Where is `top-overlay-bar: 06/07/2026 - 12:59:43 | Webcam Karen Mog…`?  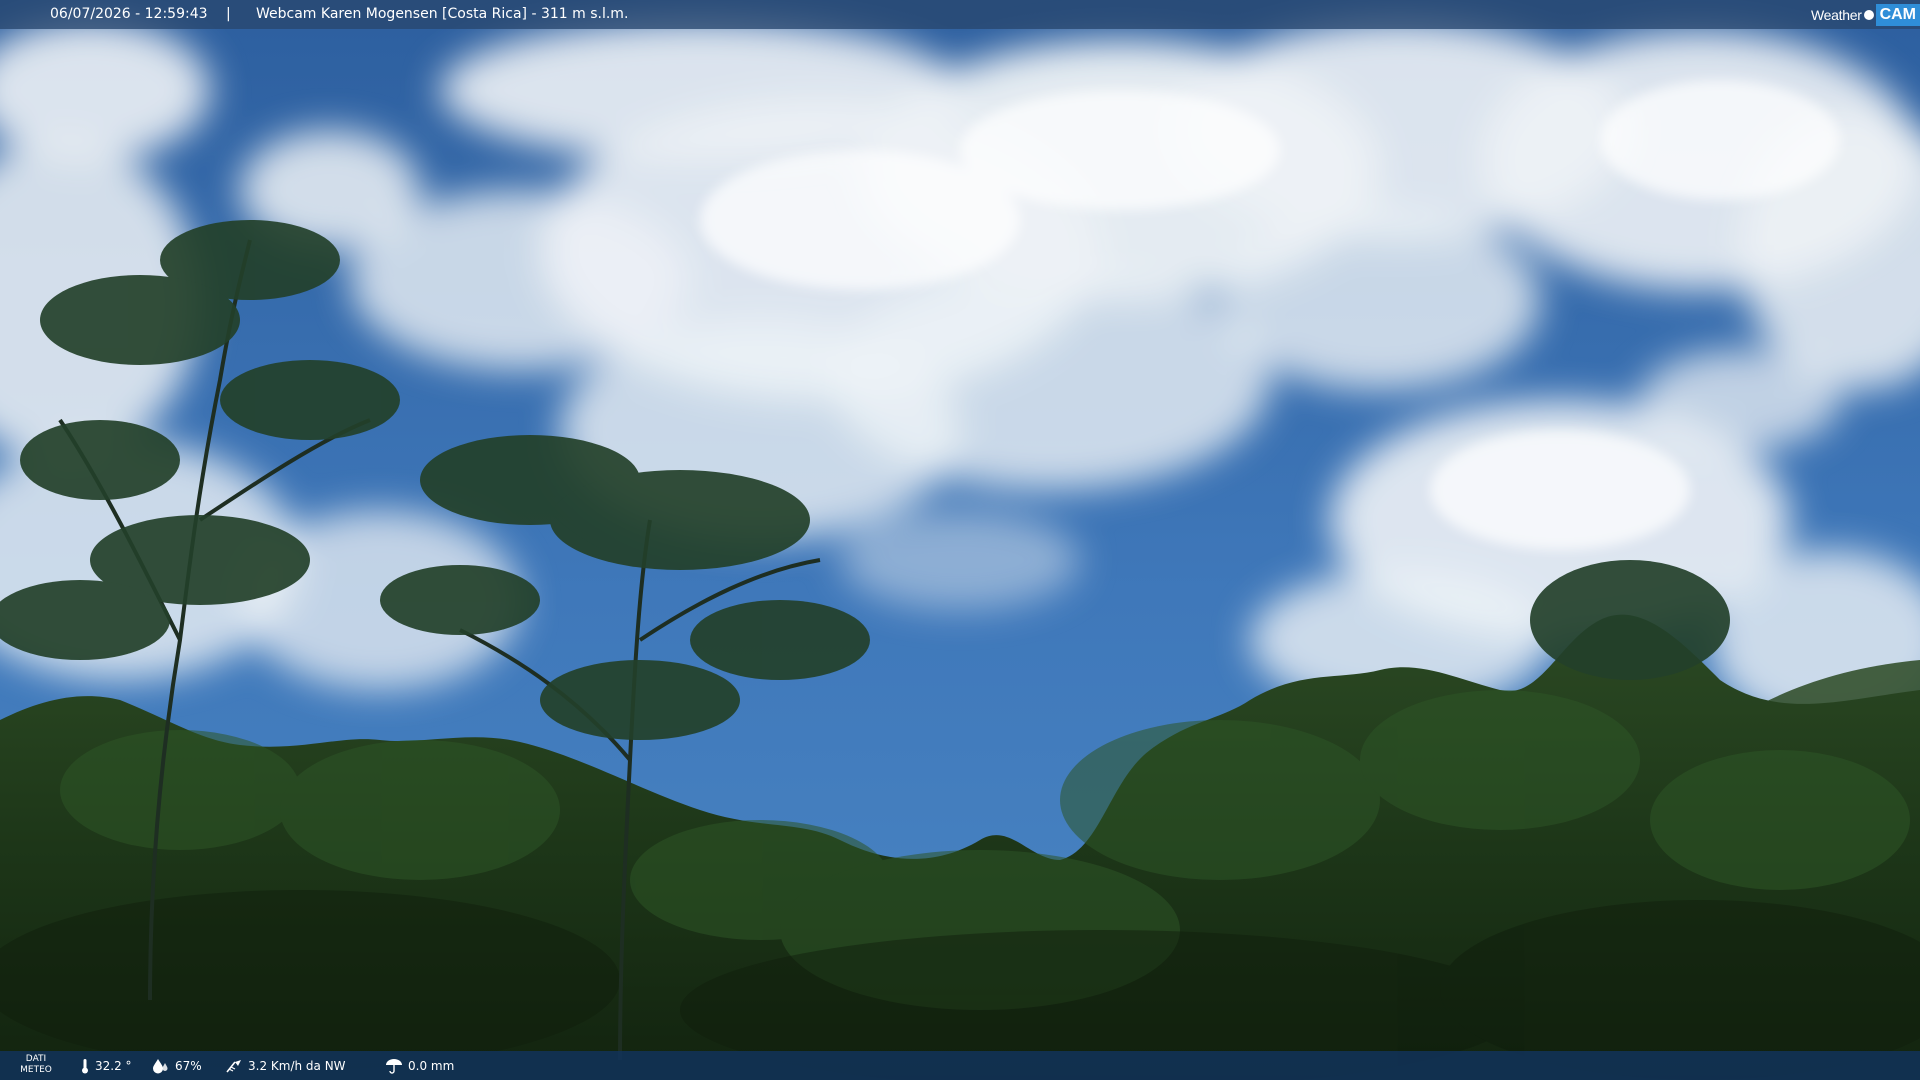 top-overlay-bar: 06/07/2026 - 12:59:43 | Webcam Karen Mog… is located at coordinates (960, 14).